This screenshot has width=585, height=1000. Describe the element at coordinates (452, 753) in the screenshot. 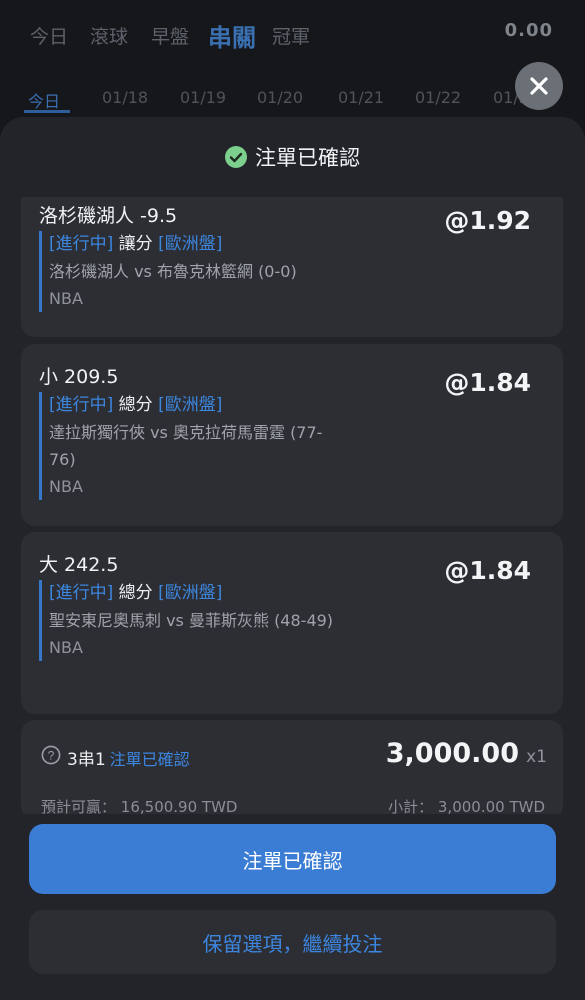

I see `stake-amount: 3,000.00` at that location.